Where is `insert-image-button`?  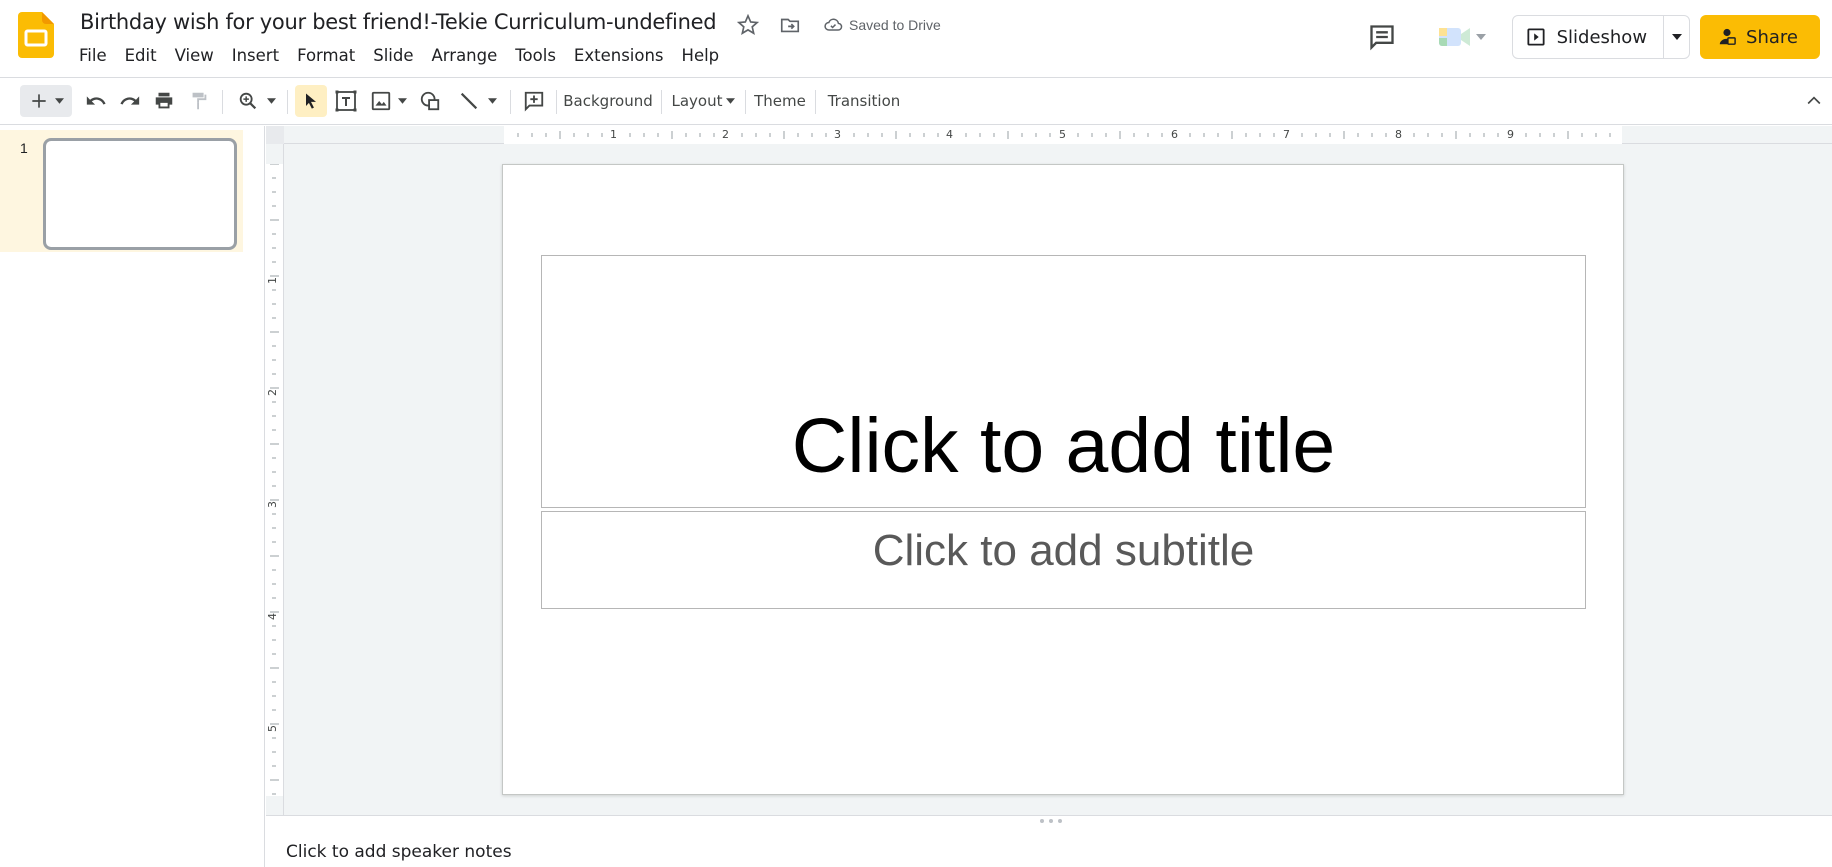
insert-image-button is located at coordinates (388, 101).